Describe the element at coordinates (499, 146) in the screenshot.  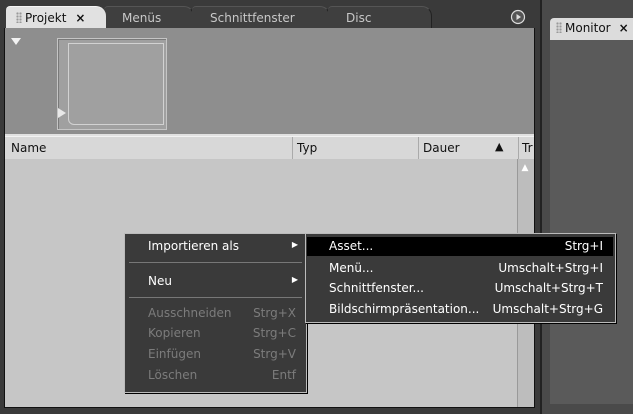
I see `sort-ascending-icon: ▲` at that location.